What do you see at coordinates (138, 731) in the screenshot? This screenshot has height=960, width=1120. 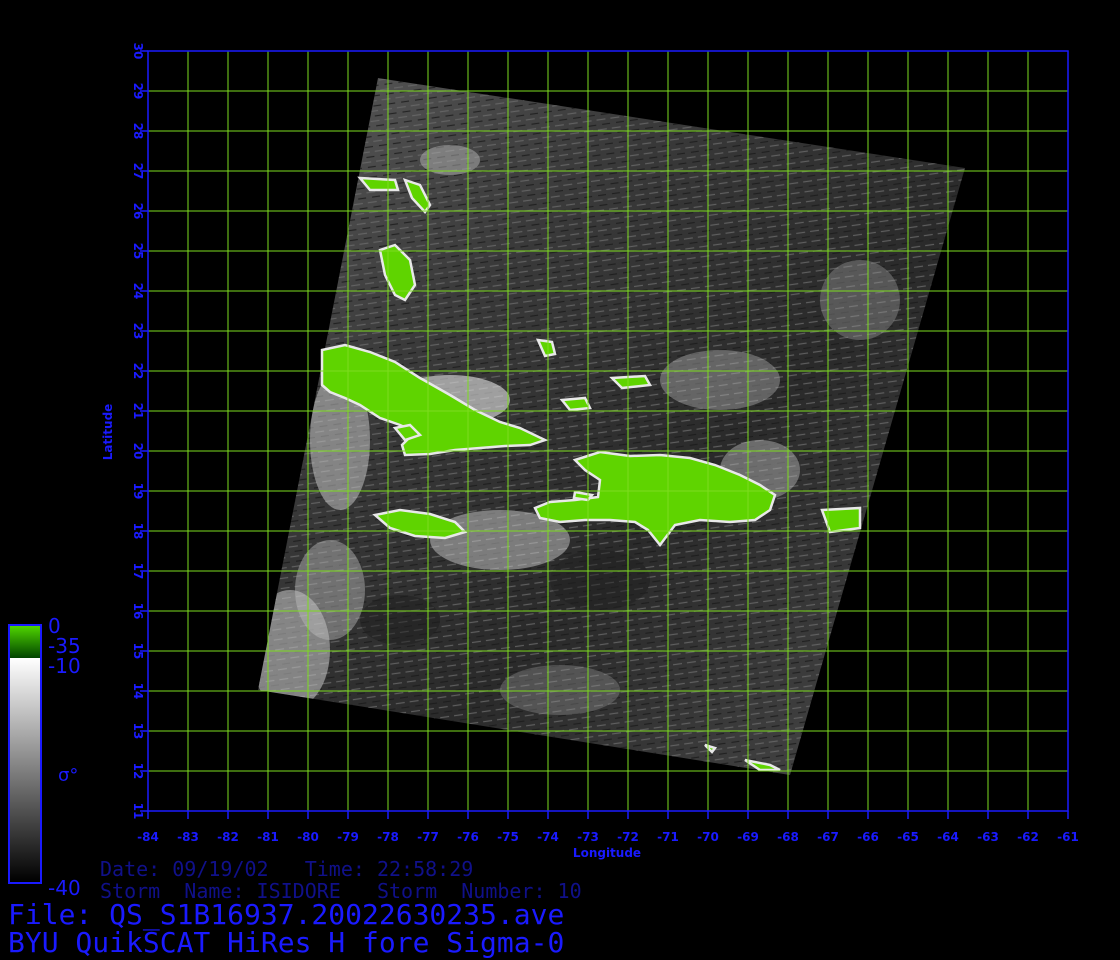 I see `y-tick-label: 13` at bounding box center [138, 731].